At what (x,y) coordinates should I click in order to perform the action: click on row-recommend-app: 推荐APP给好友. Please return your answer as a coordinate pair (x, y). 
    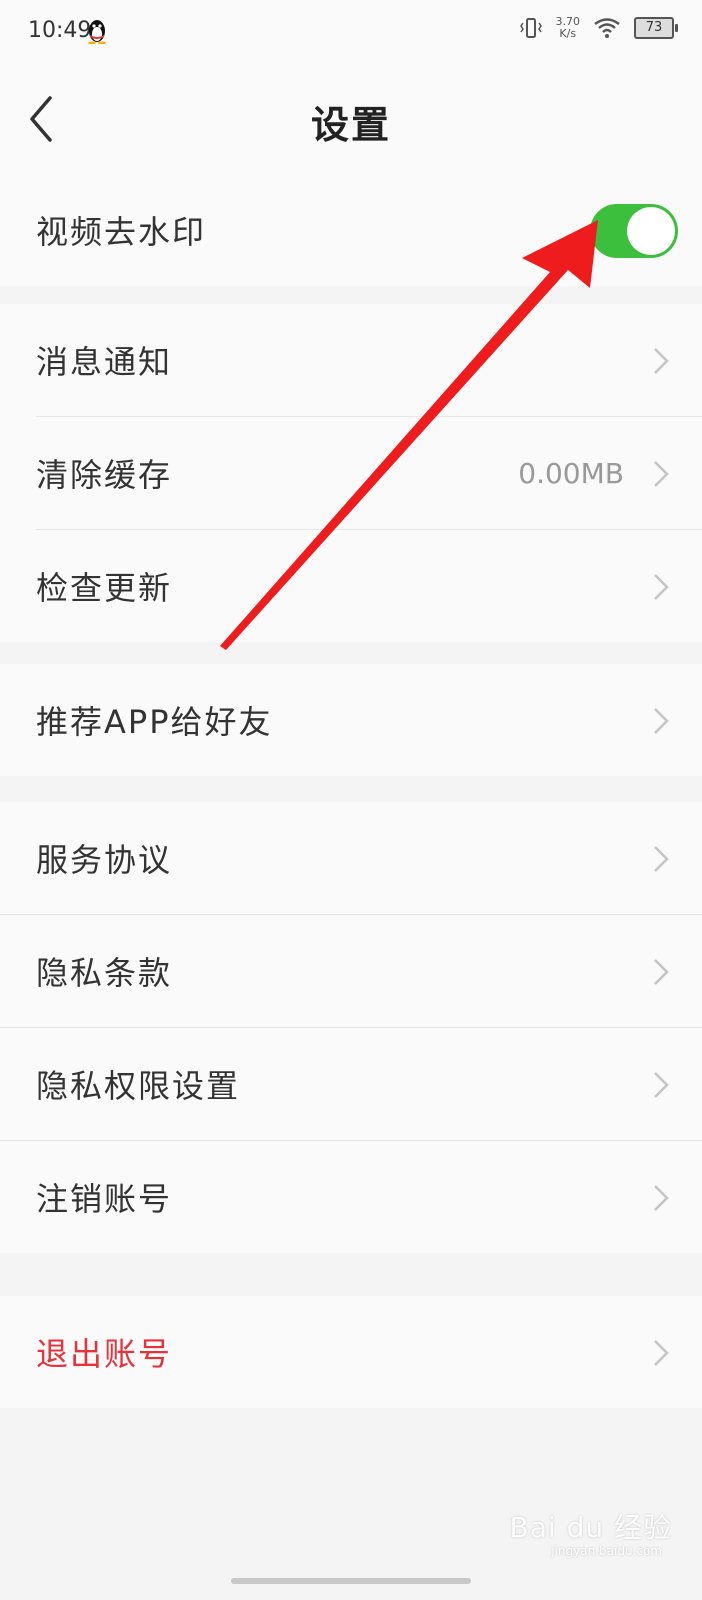
    Looking at the image, I should click on (351, 720).